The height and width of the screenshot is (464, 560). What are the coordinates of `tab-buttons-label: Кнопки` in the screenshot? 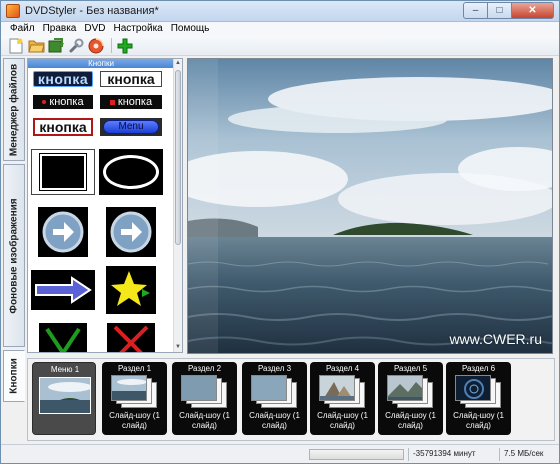 It's located at (14, 376).